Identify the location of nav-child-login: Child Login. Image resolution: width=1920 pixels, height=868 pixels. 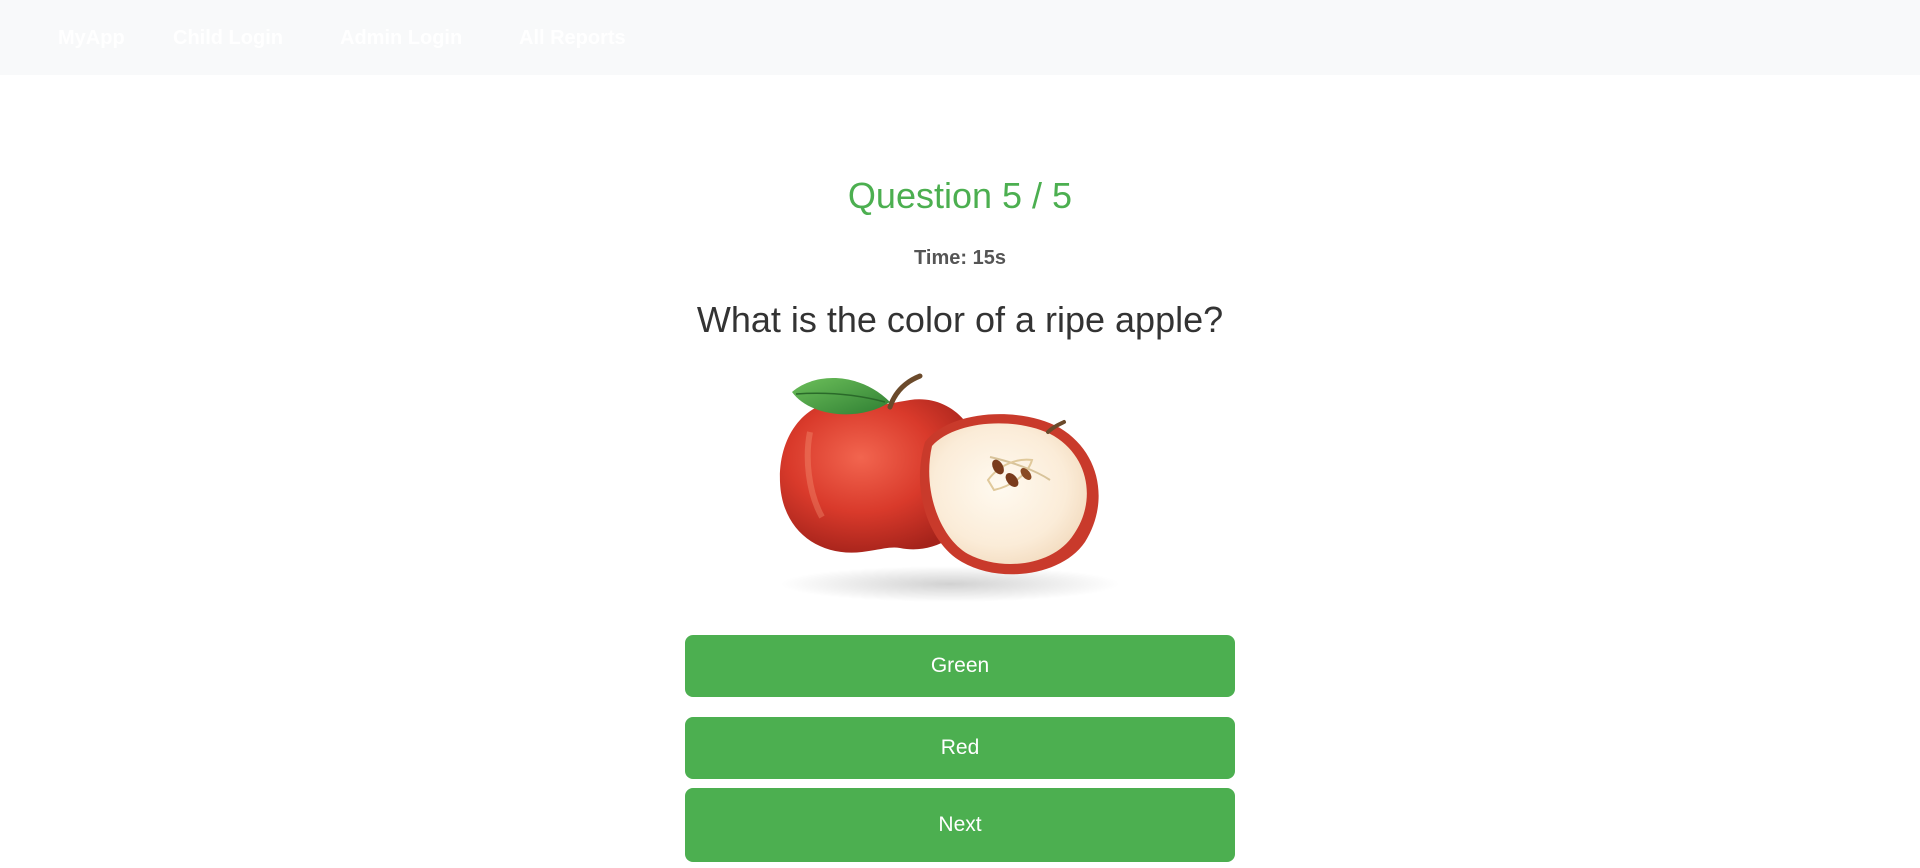
(228, 37).